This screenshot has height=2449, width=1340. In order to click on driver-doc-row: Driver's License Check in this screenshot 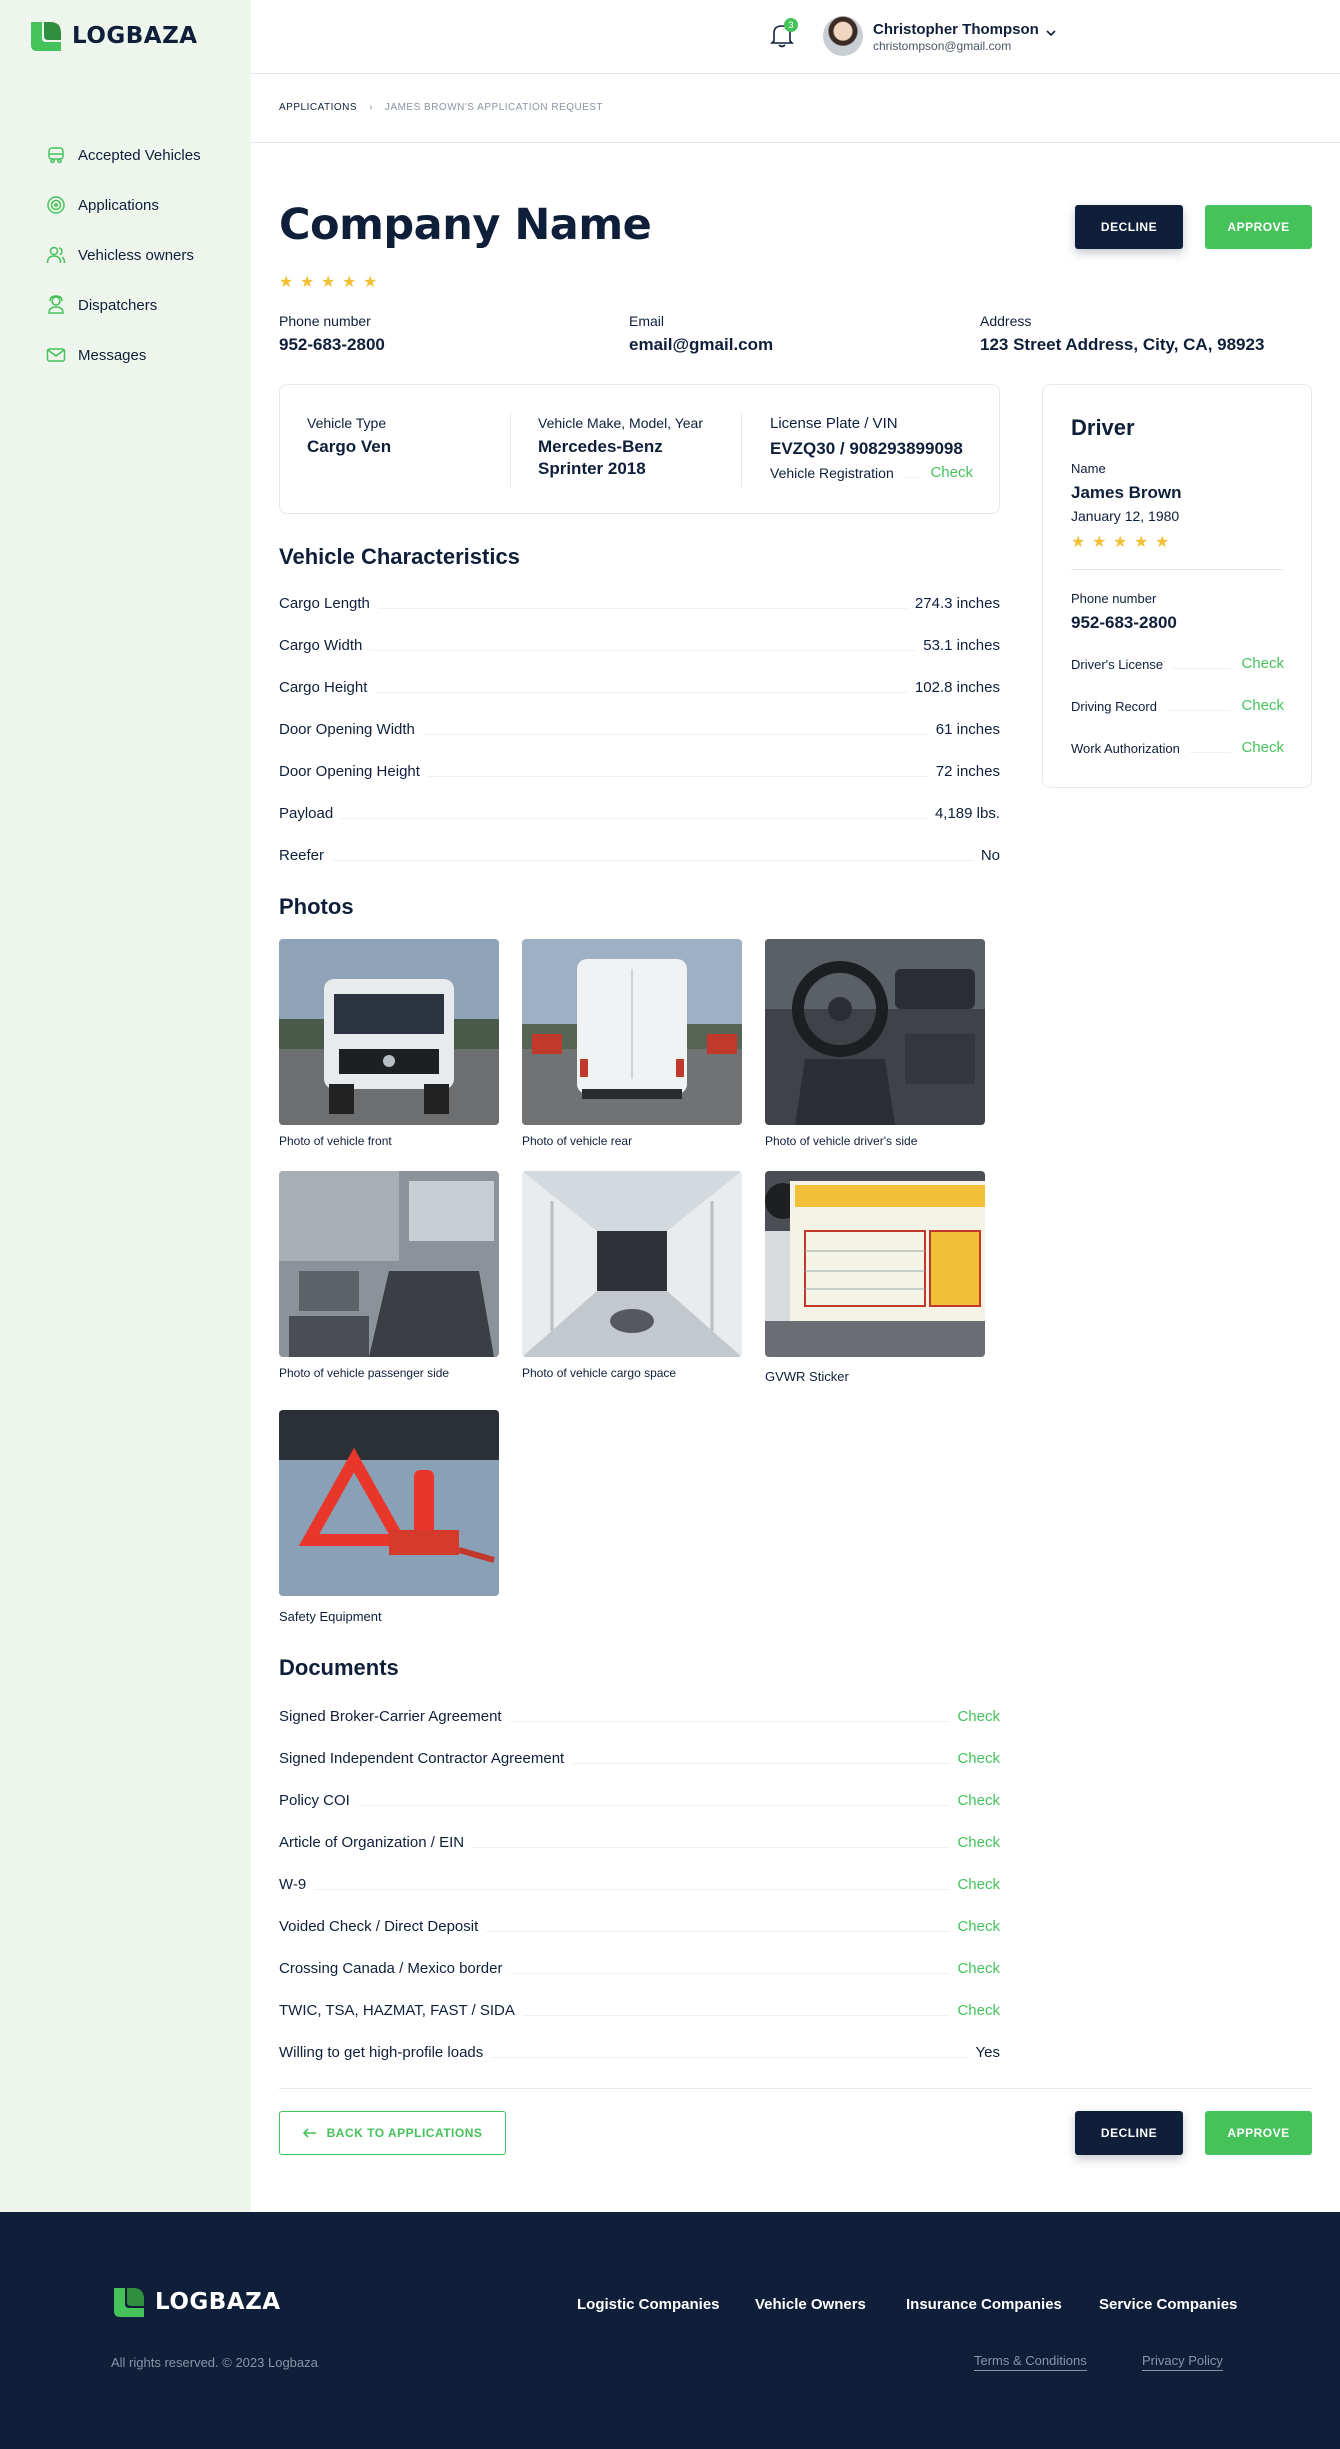, I will do `click(1177, 663)`.